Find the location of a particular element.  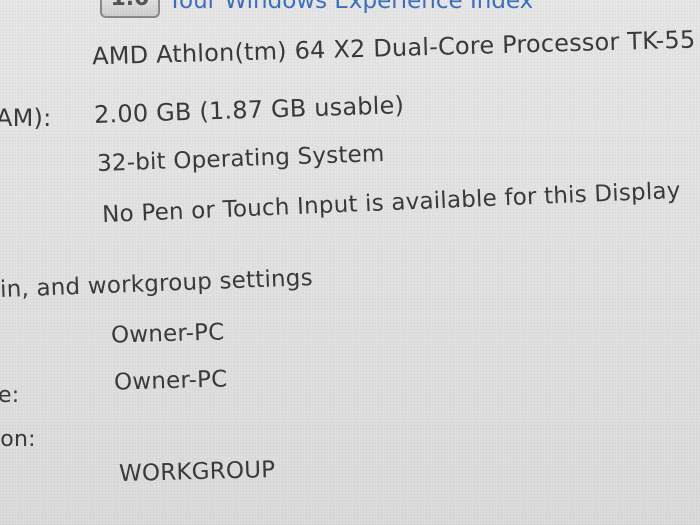

description-label: ion: is located at coordinates (18, 439).